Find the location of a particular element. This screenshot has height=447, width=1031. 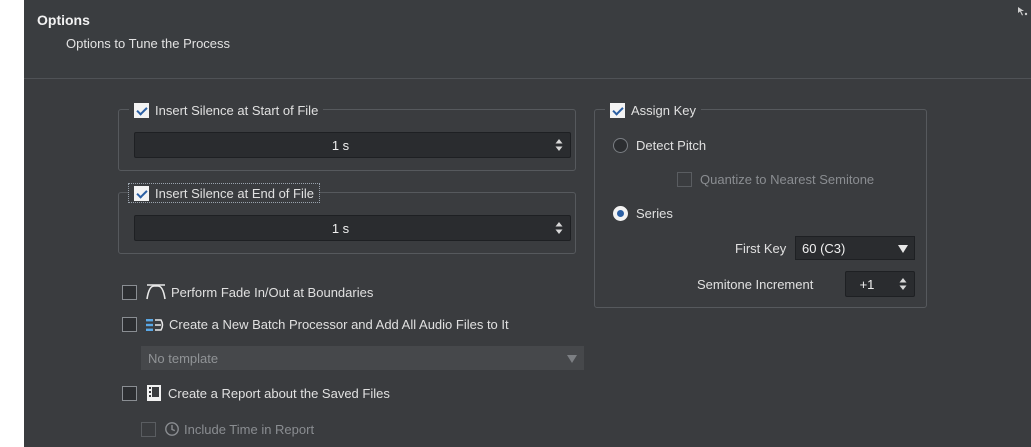

report-label: Create a Report about the Saved Files is located at coordinates (279, 393).